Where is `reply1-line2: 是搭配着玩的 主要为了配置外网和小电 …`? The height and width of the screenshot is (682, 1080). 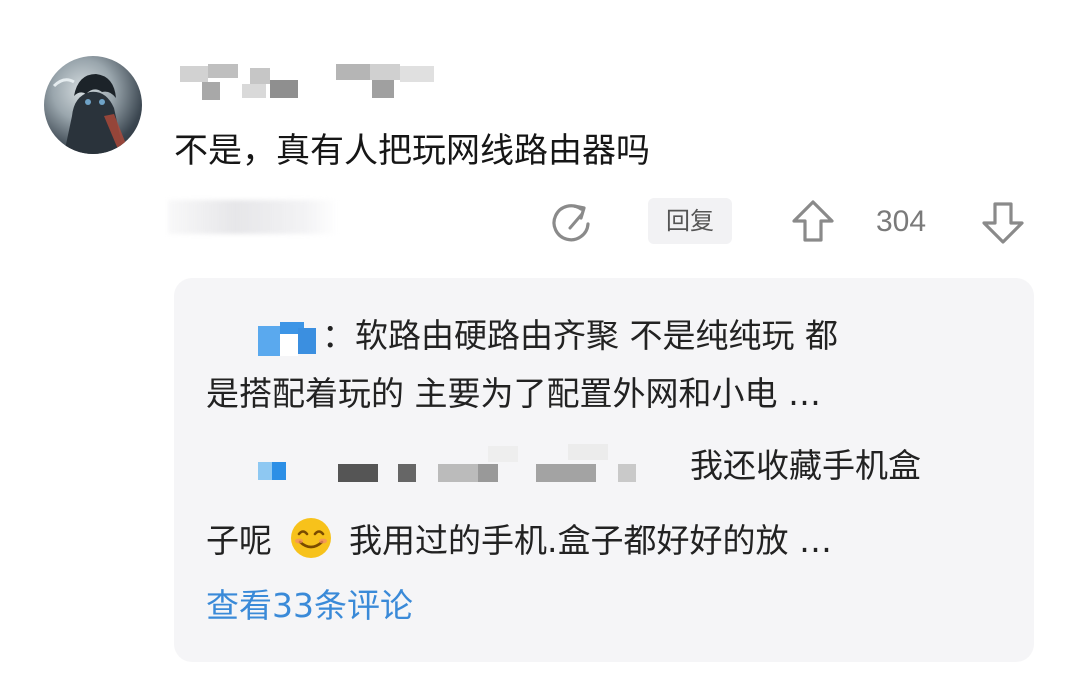
reply1-line2: 是搭配着玩的 主要为了配置外网和小电 … is located at coordinates (513, 393).